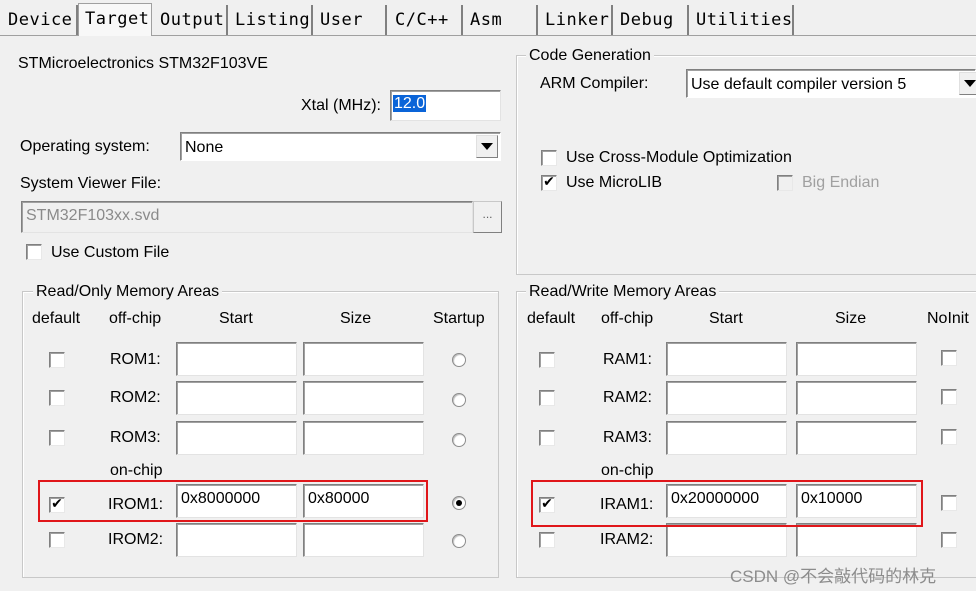 This screenshot has height=591, width=976. I want to click on rom1-size-input, so click(363, 359).